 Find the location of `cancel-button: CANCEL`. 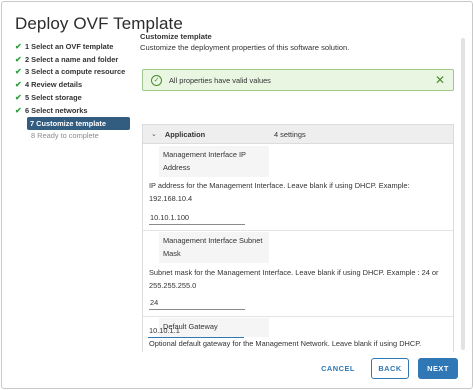

cancel-button: CANCEL is located at coordinates (338, 368).